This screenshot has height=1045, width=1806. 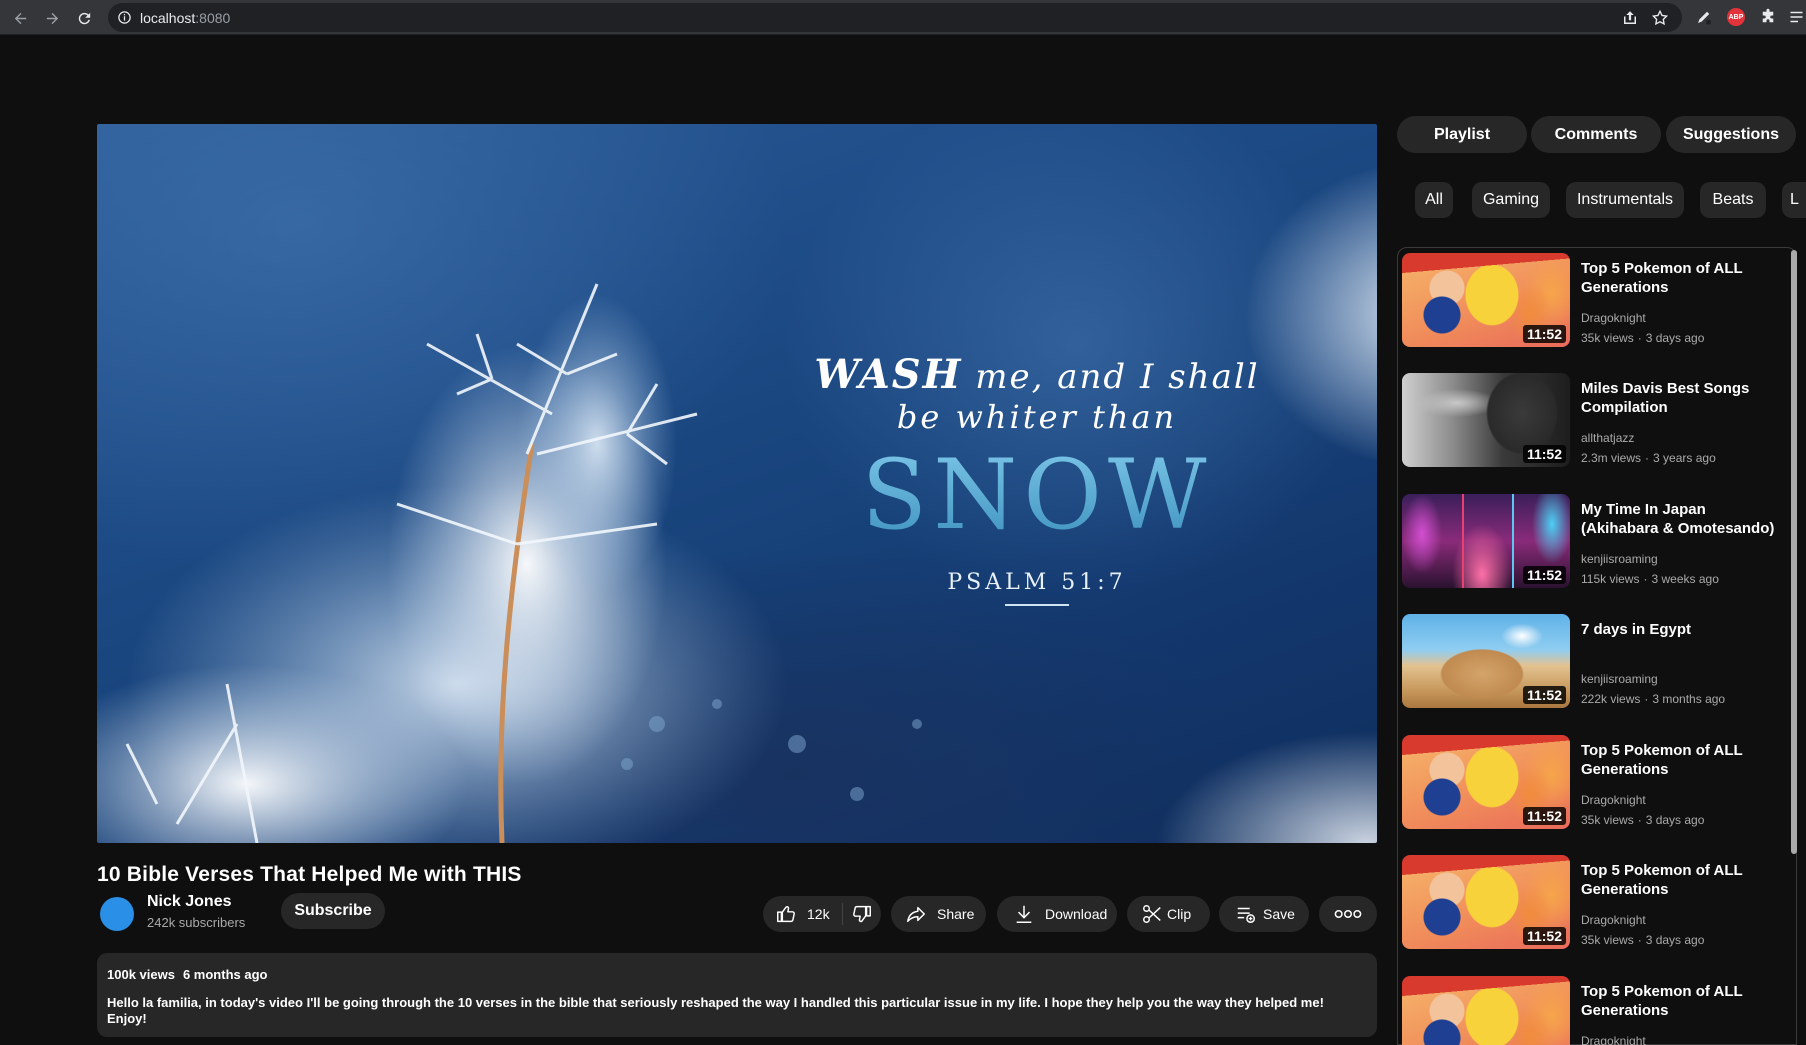 I want to click on download-label: Download, so click(x=1076, y=914).